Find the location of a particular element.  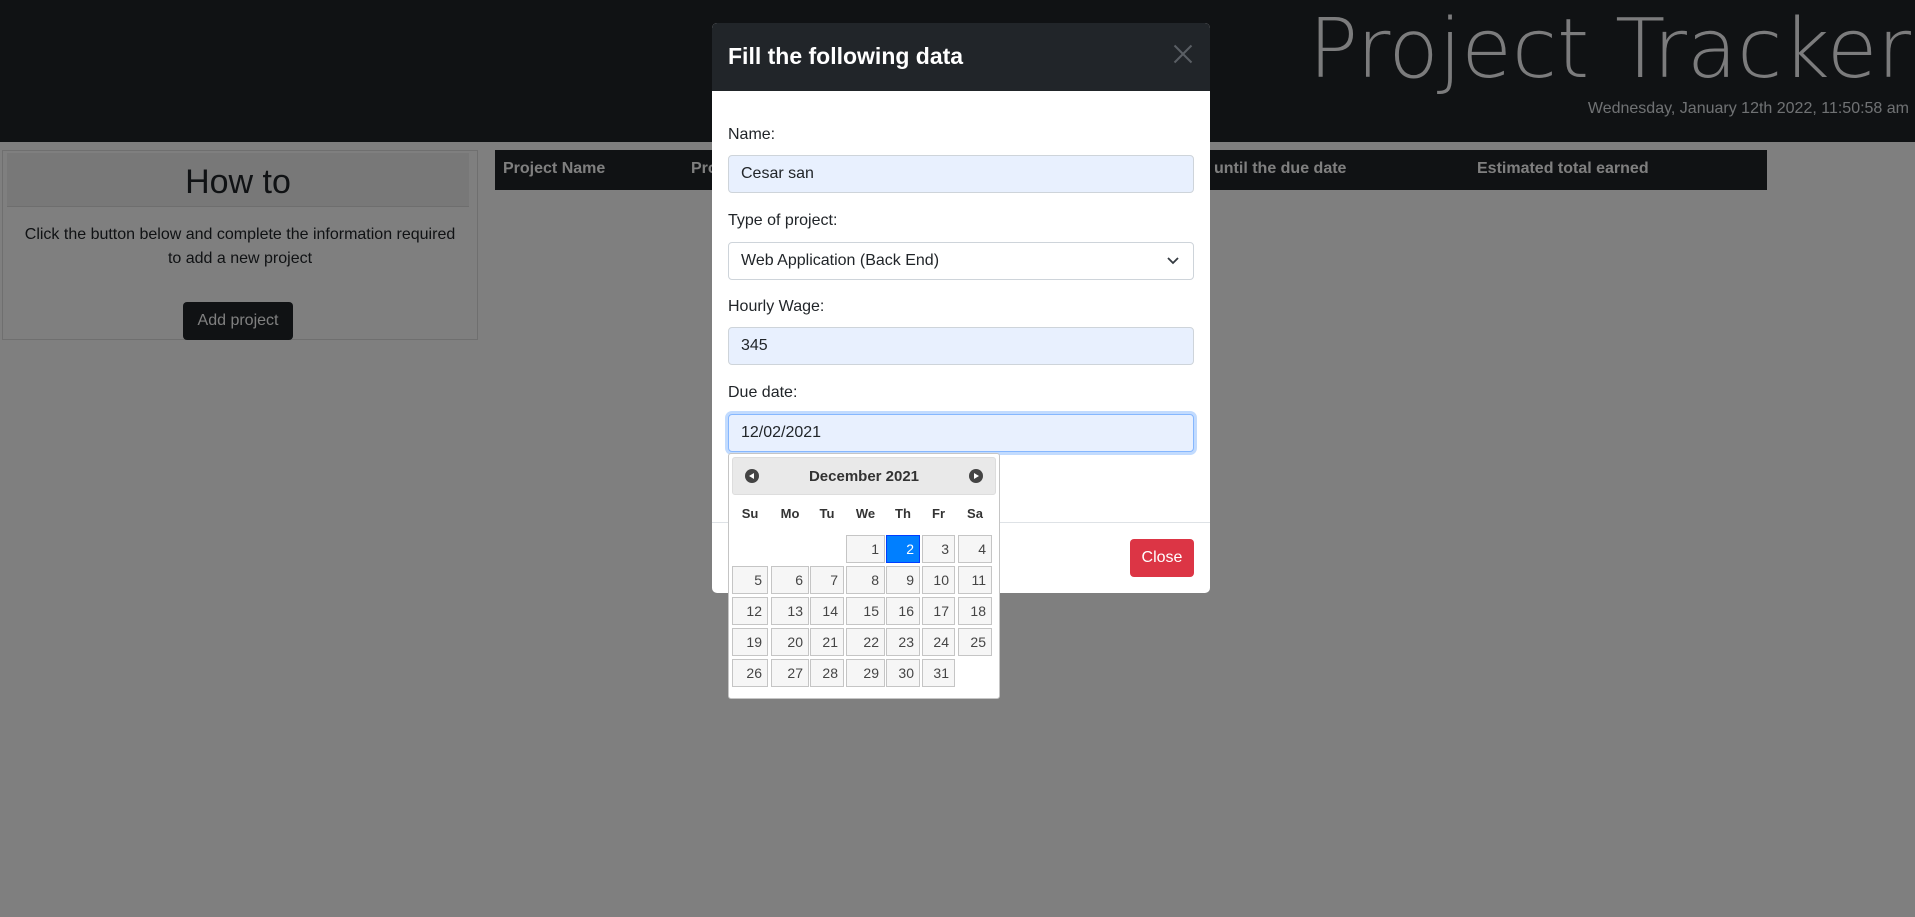

datepicker-day: 3 is located at coordinates (938, 549).